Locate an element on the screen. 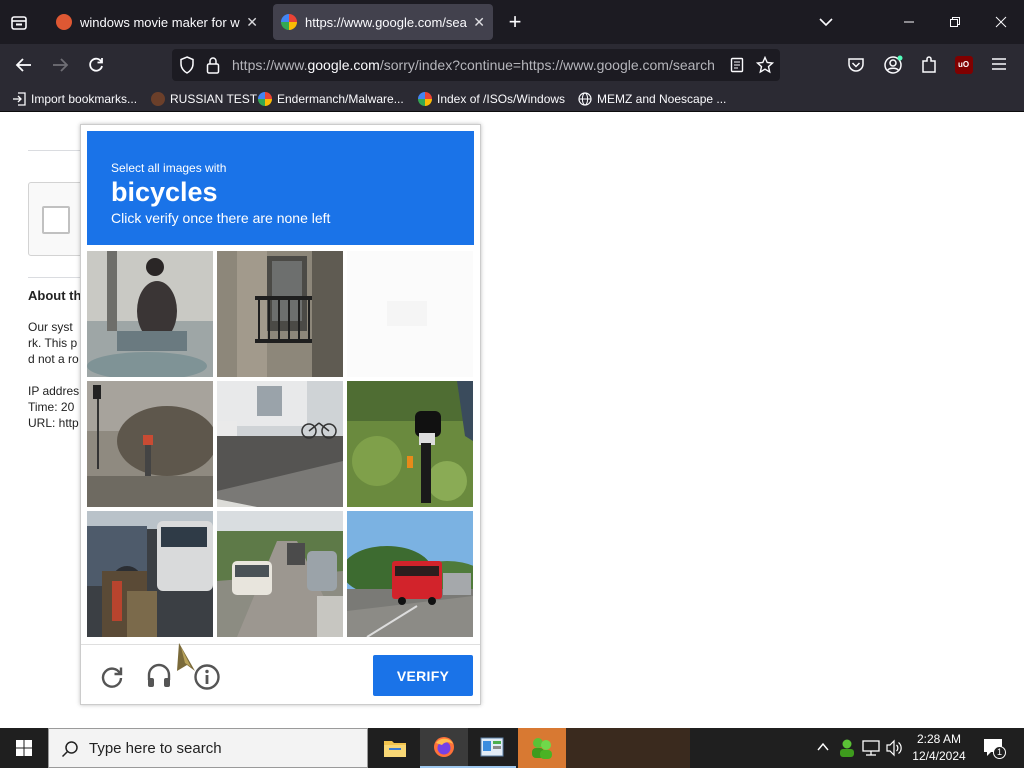 The width and height of the screenshot is (1024, 768). control-panel-icon is located at coordinates (492, 748).